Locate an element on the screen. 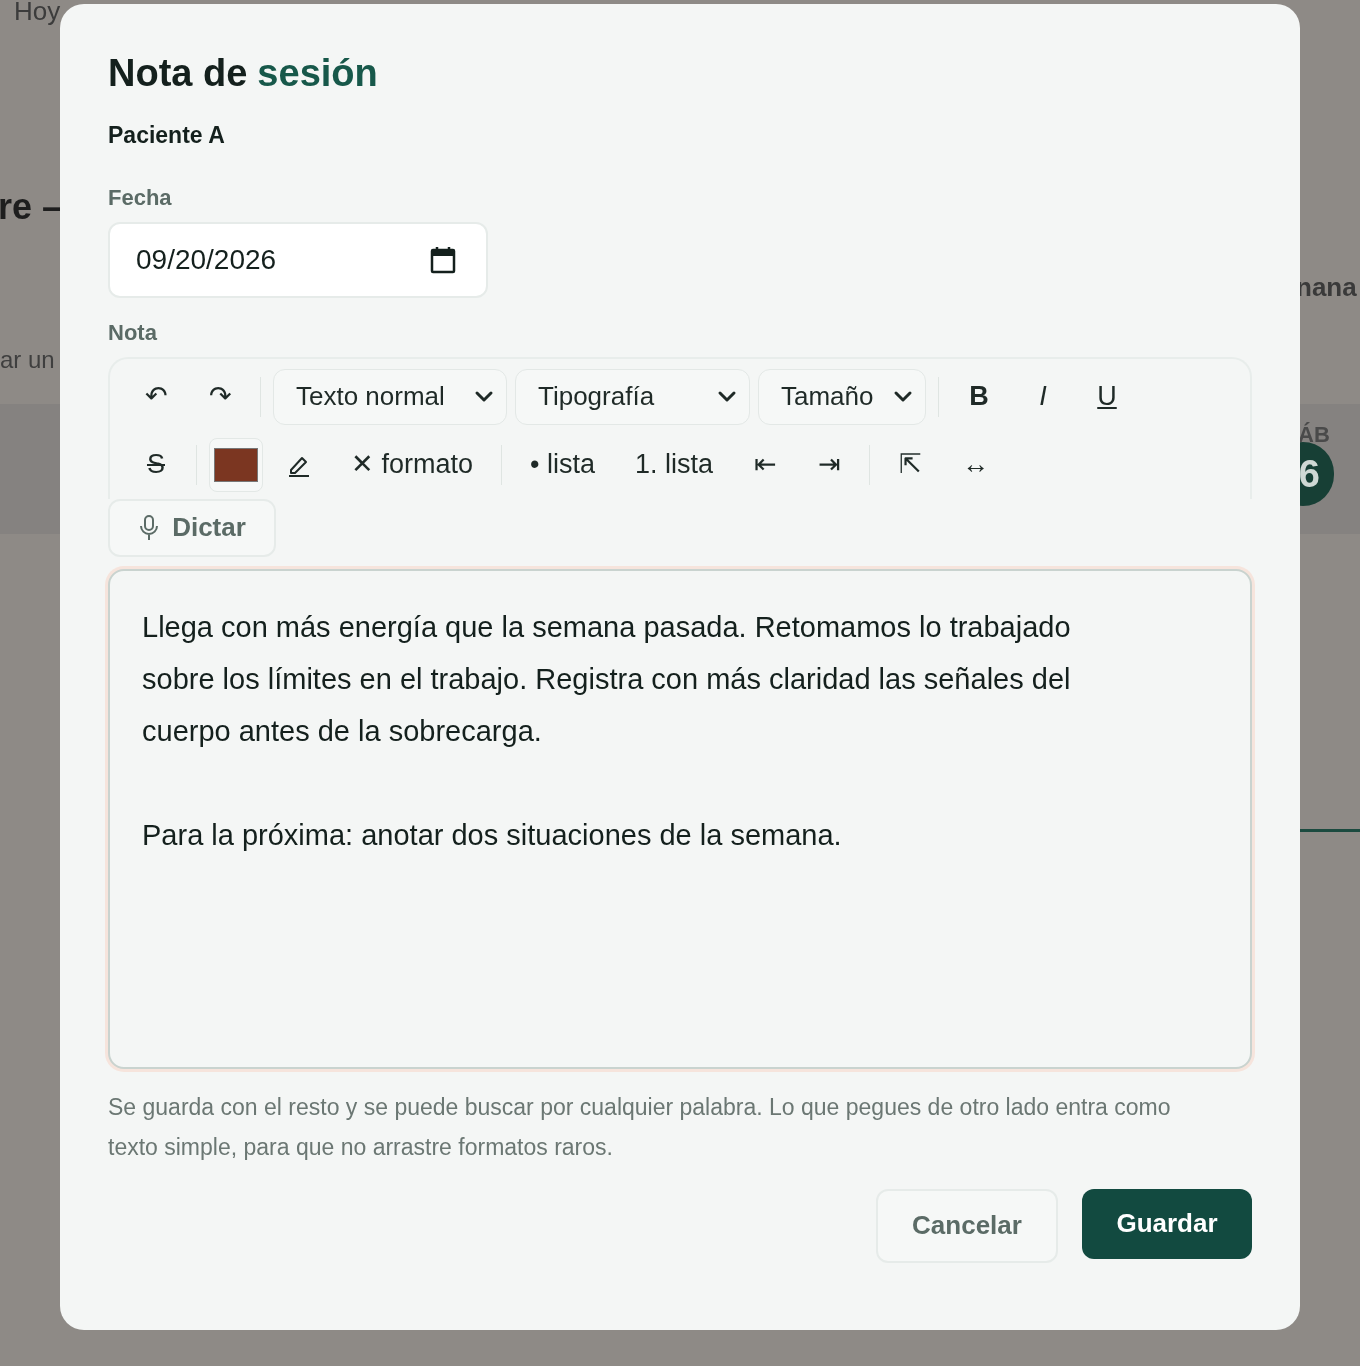 Image resolution: width=1360 pixels, height=1366 pixels. note-paragraph: Para la próxima: anotar dos situaciones de la semana. is located at coordinates (492, 835).